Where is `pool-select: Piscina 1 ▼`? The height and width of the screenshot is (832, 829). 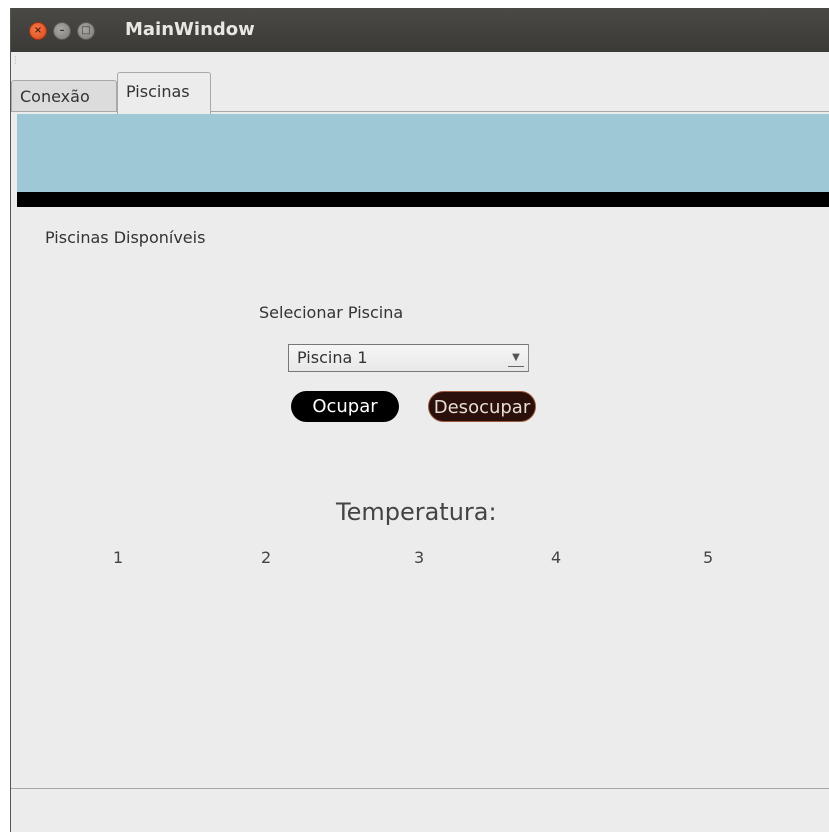
pool-select: Piscina 1 ▼ is located at coordinates (408, 358).